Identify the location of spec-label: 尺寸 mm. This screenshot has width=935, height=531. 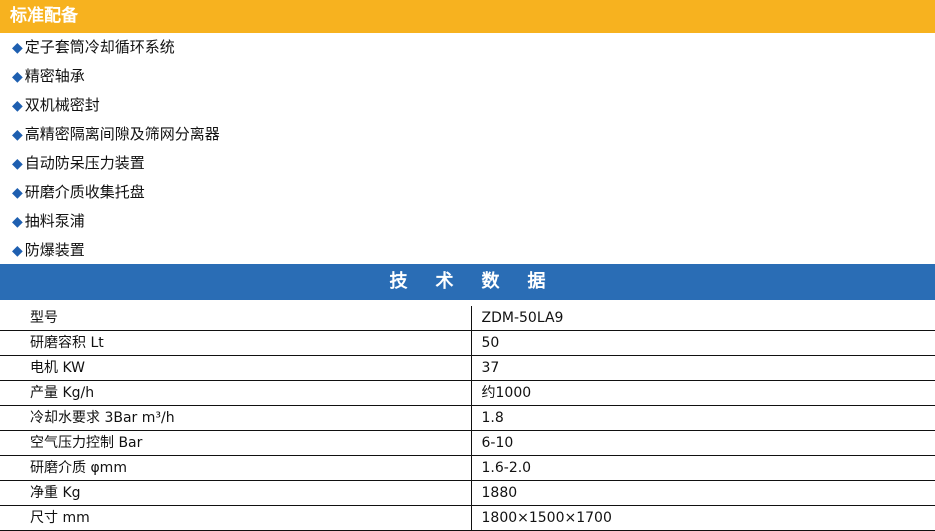
(236, 518).